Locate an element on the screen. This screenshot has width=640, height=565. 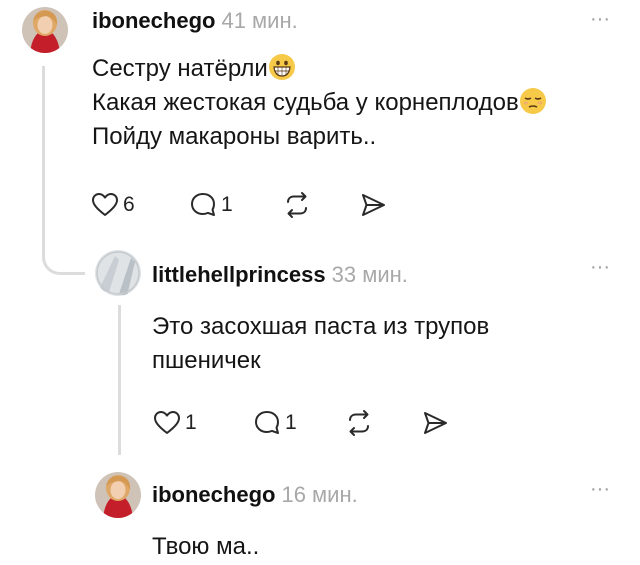
timestamp: 16 мин. is located at coordinates (319, 494).